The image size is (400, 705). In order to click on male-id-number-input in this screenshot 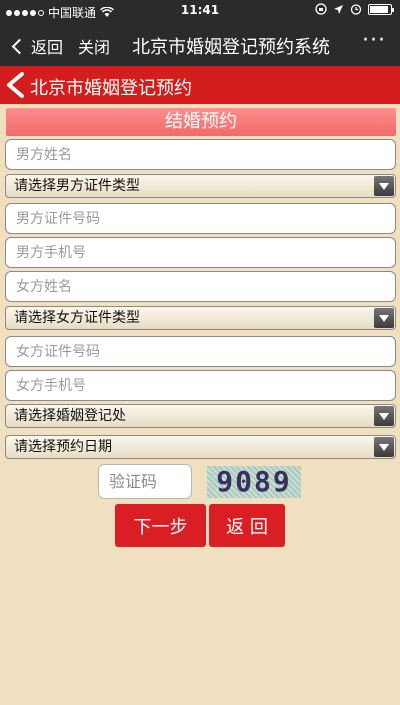, I will do `click(200, 218)`.